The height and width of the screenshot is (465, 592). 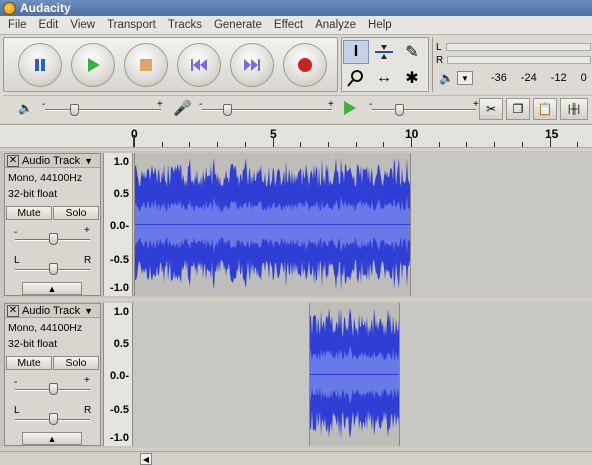 I want to click on track-bit-depth: 32-bit float, so click(x=33, y=194).